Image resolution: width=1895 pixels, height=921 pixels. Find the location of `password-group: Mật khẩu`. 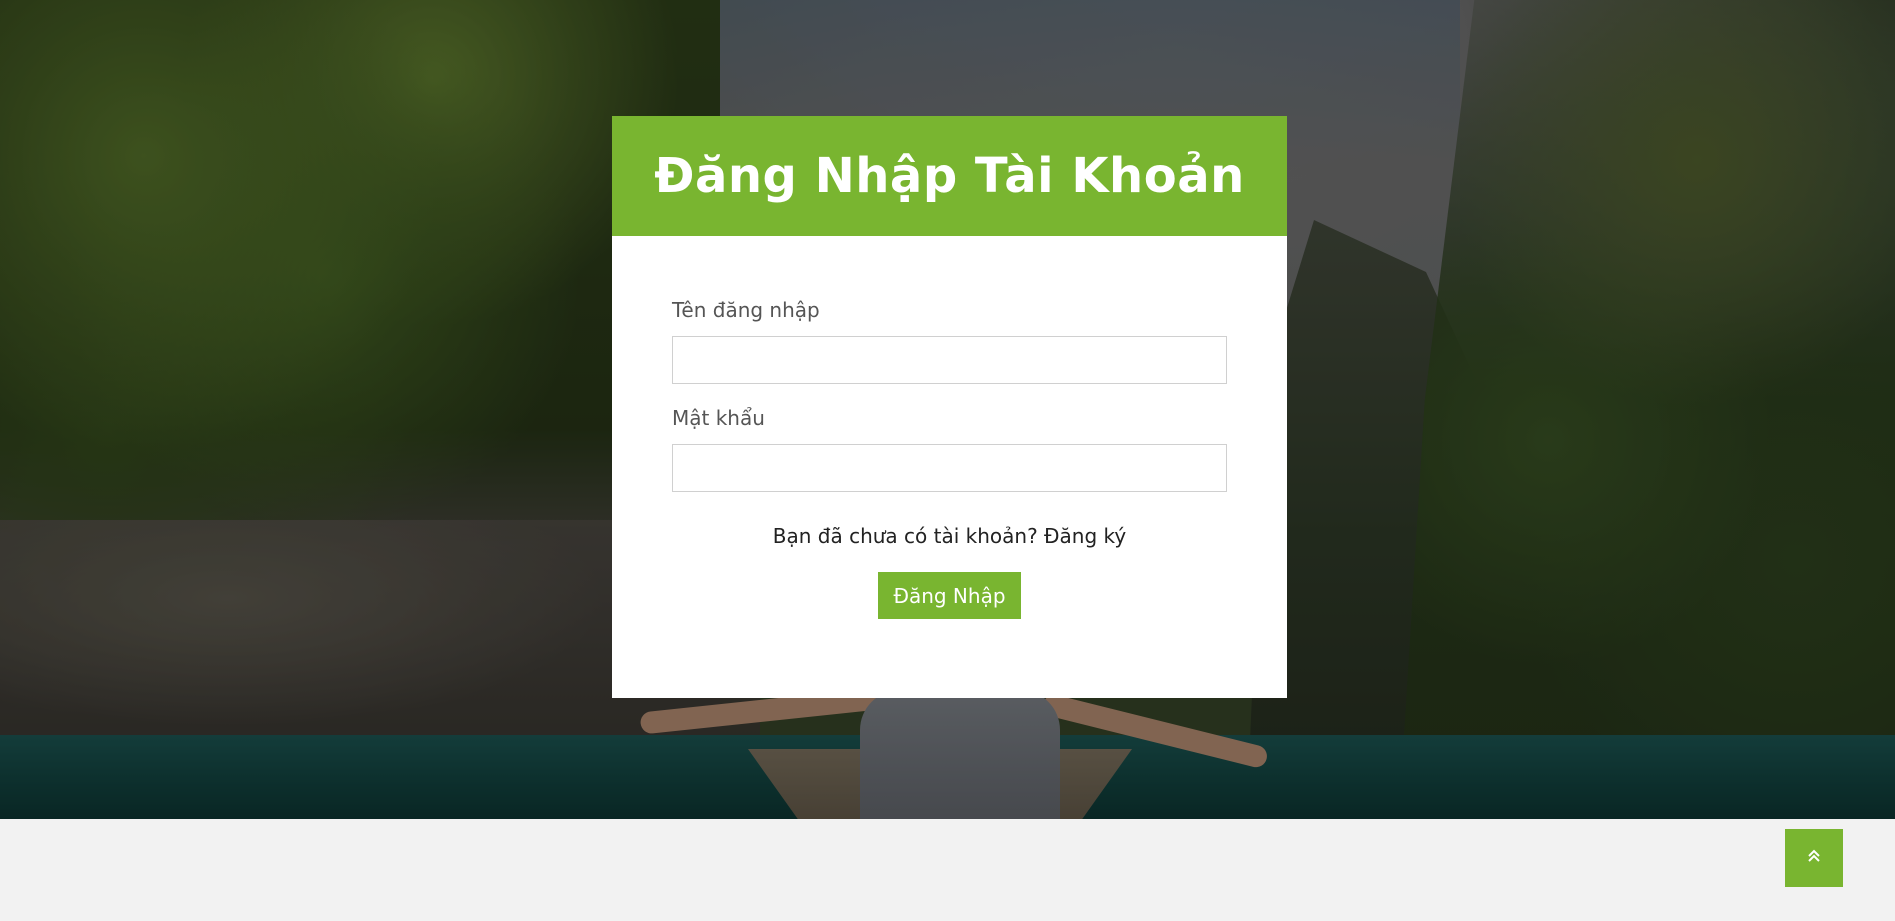

password-group: Mật khẩu is located at coordinates (949, 449).